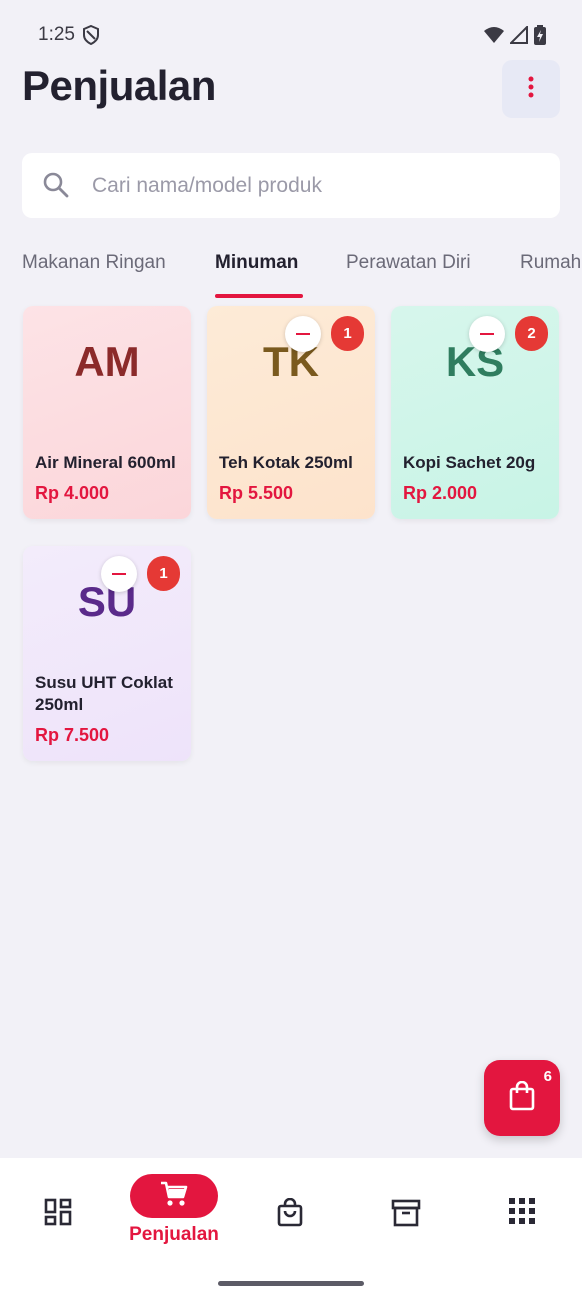 The height and width of the screenshot is (1300, 582). I want to click on search-icon, so click(56, 187).